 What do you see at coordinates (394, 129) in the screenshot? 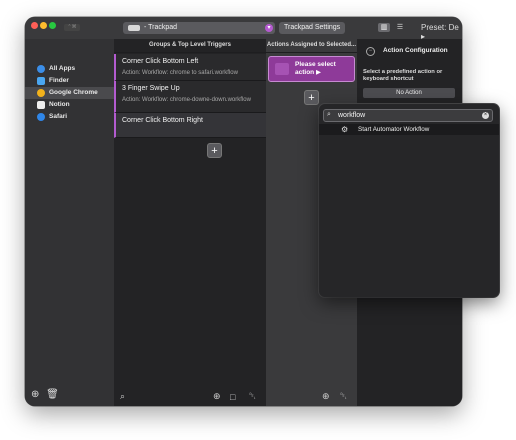
I see `result-label: Start Automator Workflow` at bounding box center [394, 129].